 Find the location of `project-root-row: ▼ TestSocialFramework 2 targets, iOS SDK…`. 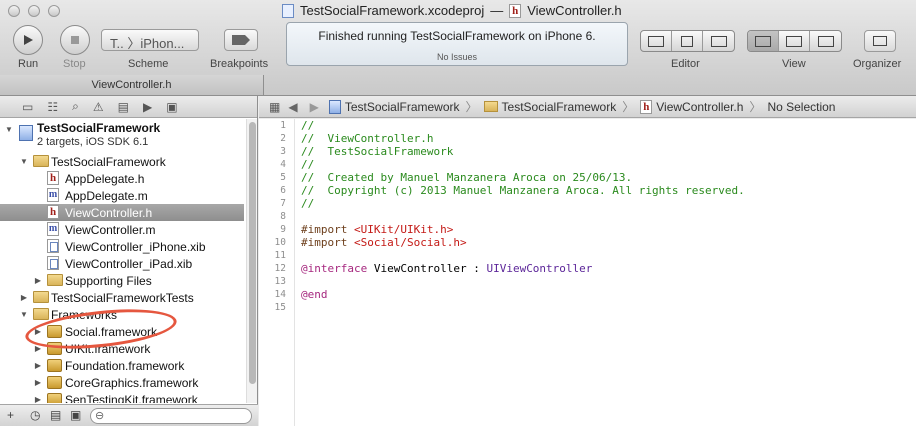

project-root-row: ▼ TestSocialFramework 2 targets, iOS SDK… is located at coordinates (122, 136).